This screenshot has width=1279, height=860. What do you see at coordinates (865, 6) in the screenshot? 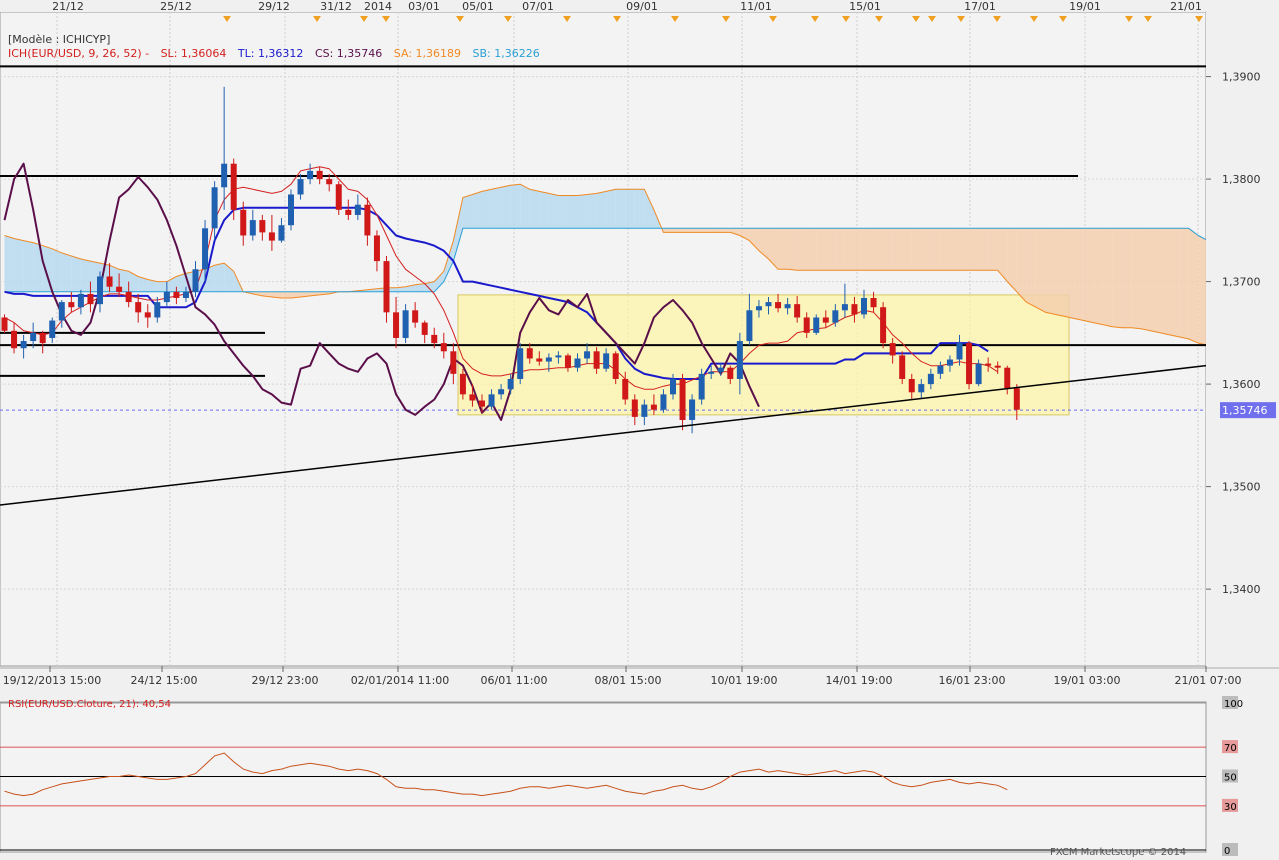
I see `top-date-10: 15/01` at bounding box center [865, 6].